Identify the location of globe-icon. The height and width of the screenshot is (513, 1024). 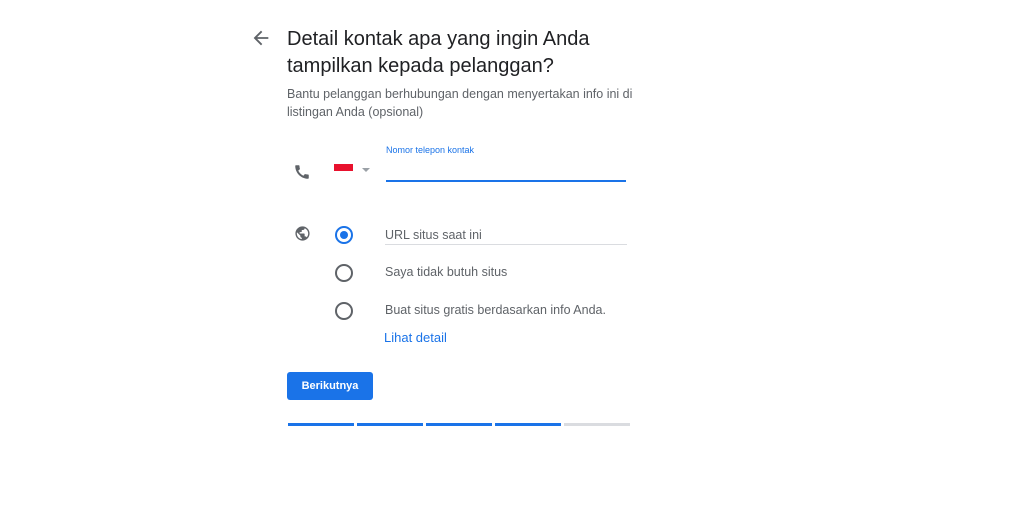
(302, 233).